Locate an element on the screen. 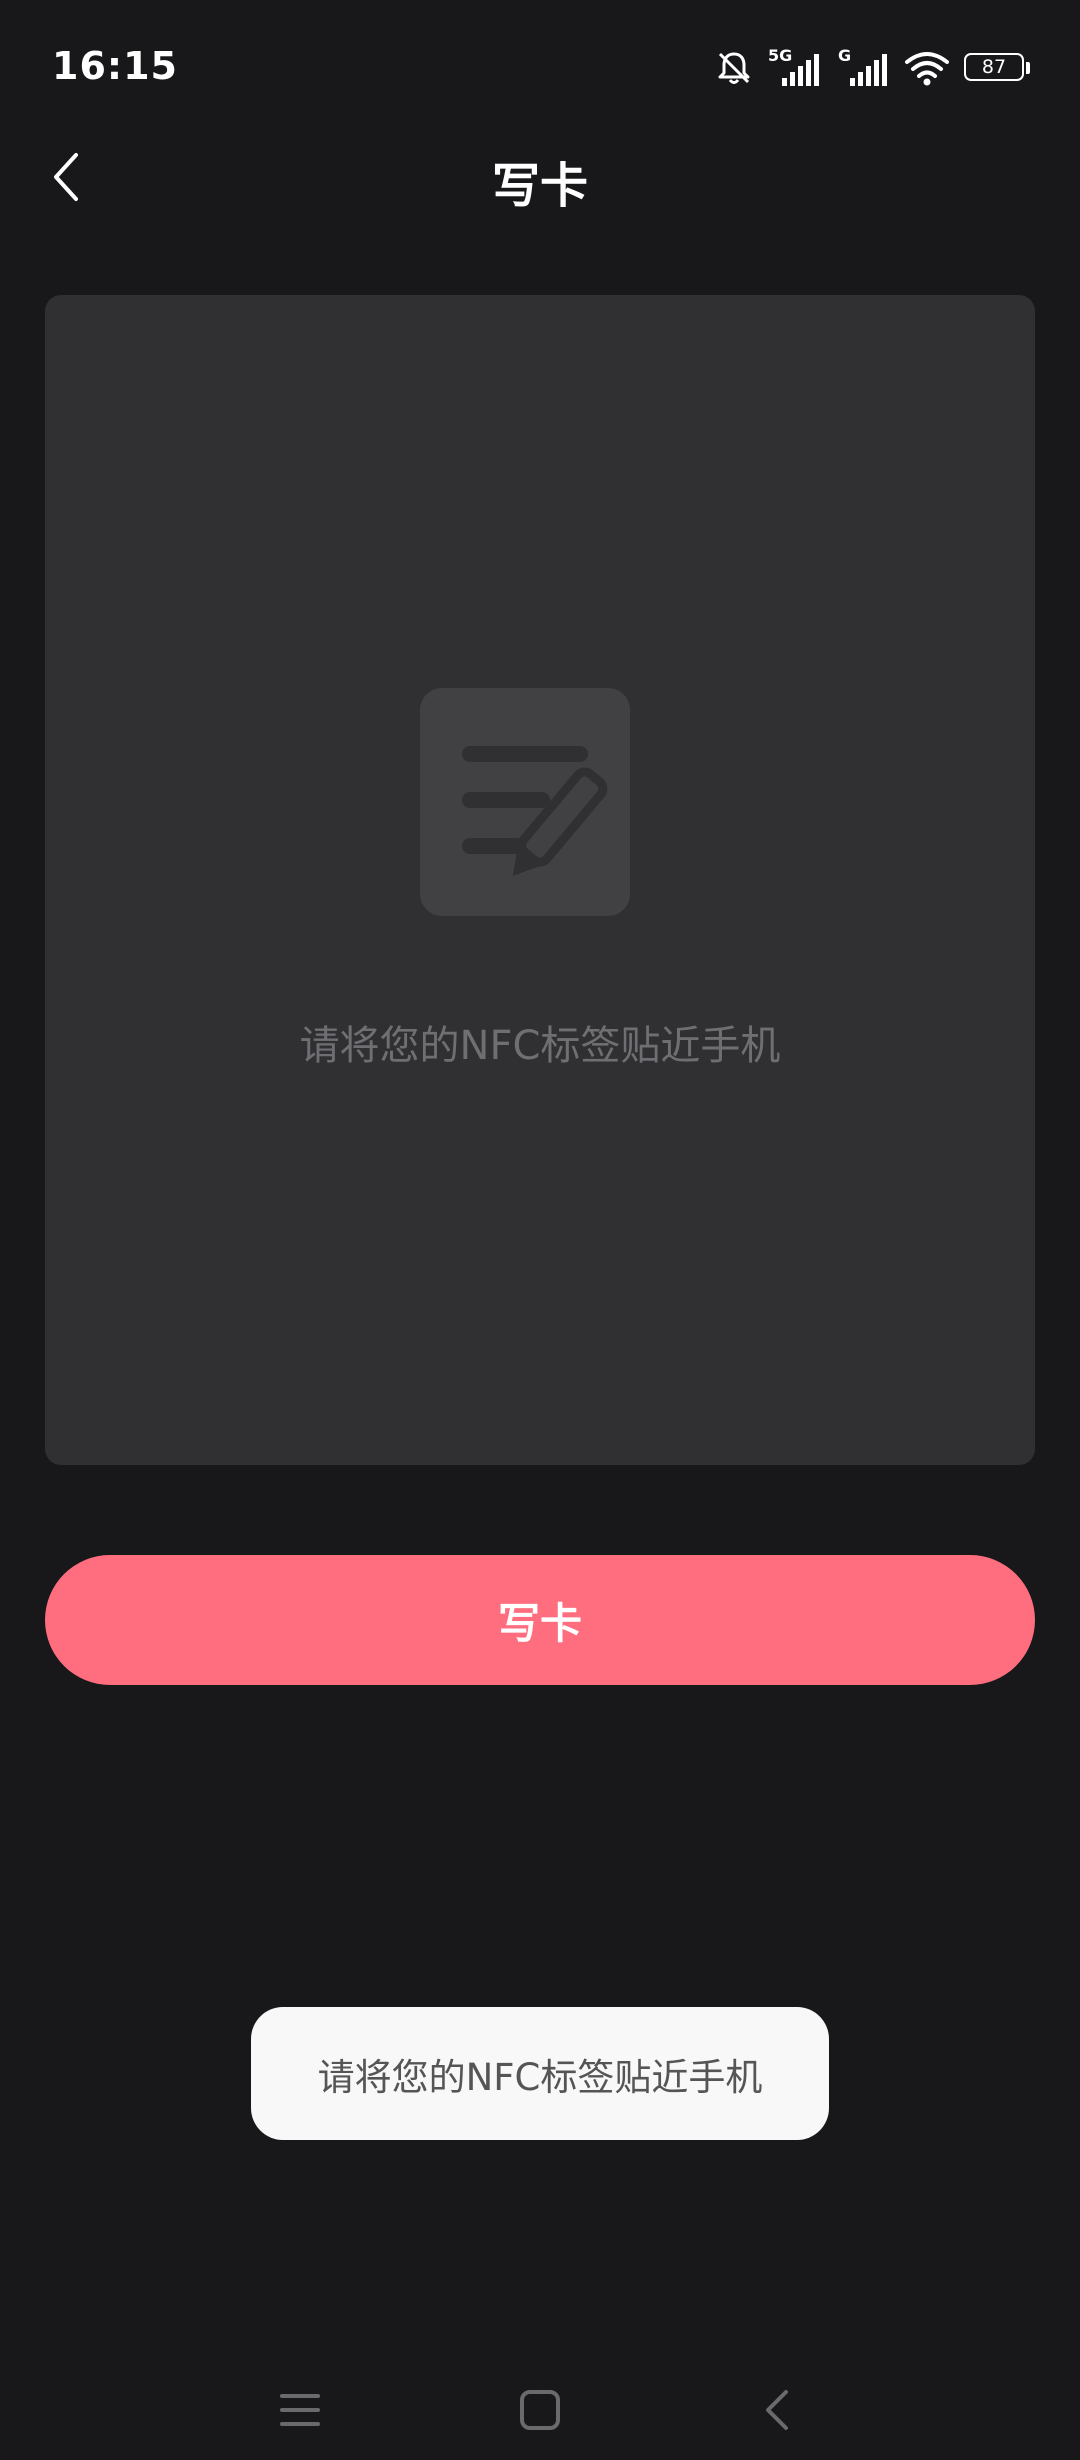  back-icon is located at coordinates (777, 2410).